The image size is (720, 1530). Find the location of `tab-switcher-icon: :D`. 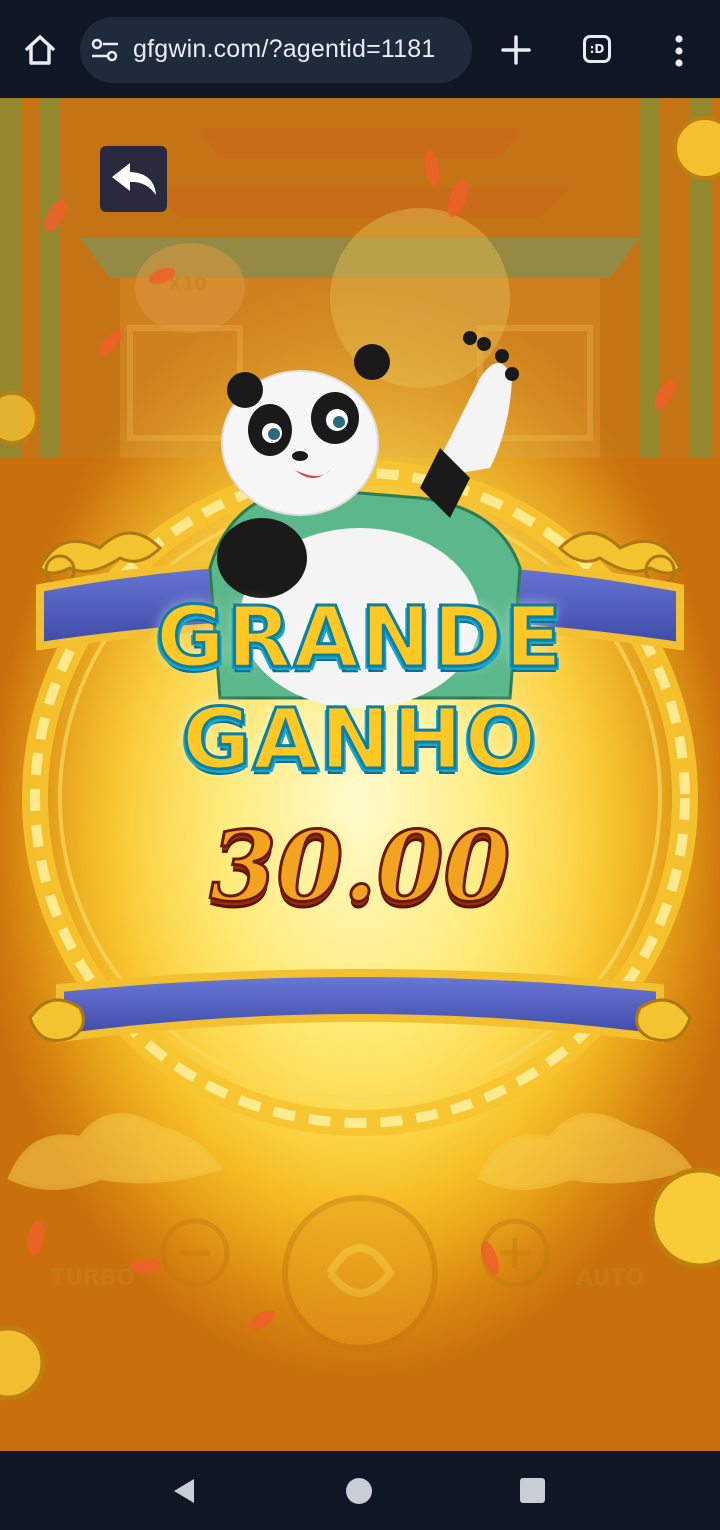

tab-switcher-icon: :D is located at coordinates (597, 49).